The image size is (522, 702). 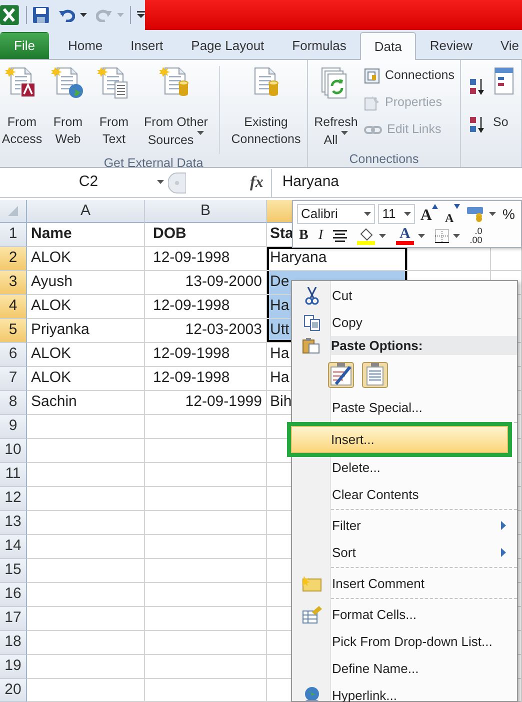 I want to click on menu-item: Clear Contents, so click(x=404, y=494).